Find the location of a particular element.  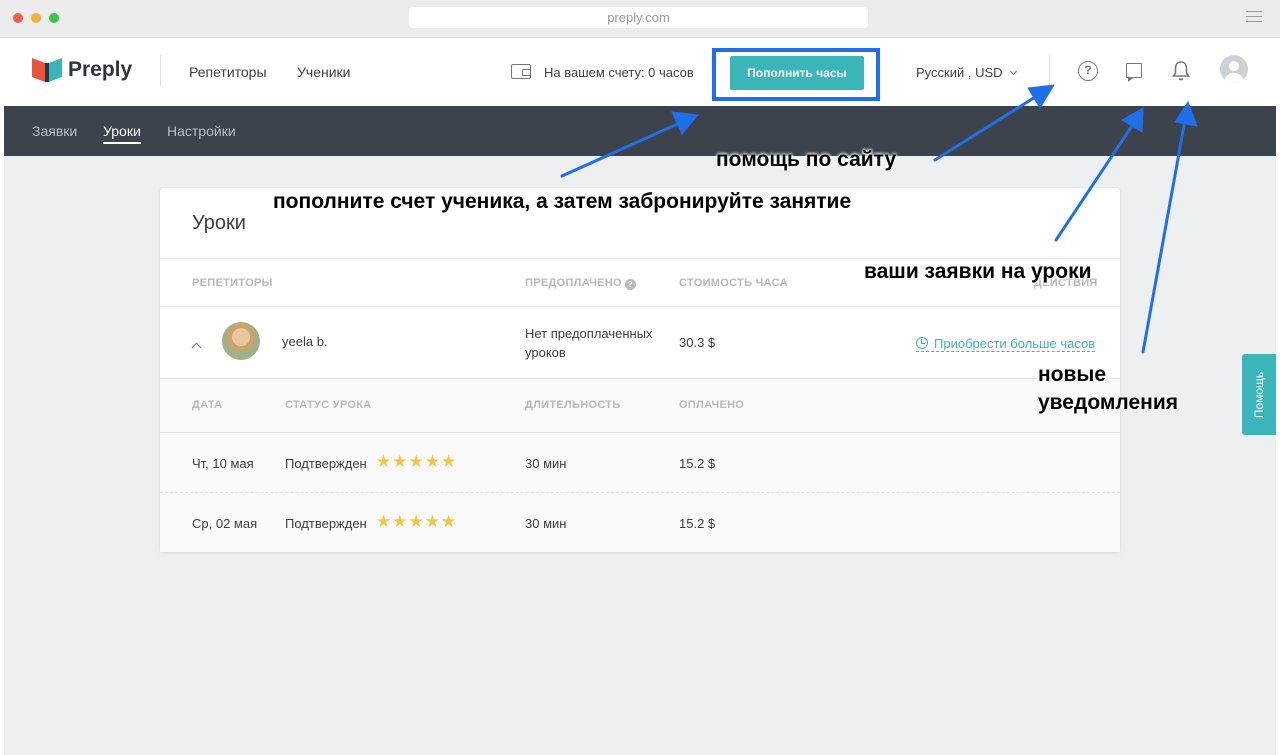

hour-cost-value: 30.3 $ is located at coordinates (697, 342).